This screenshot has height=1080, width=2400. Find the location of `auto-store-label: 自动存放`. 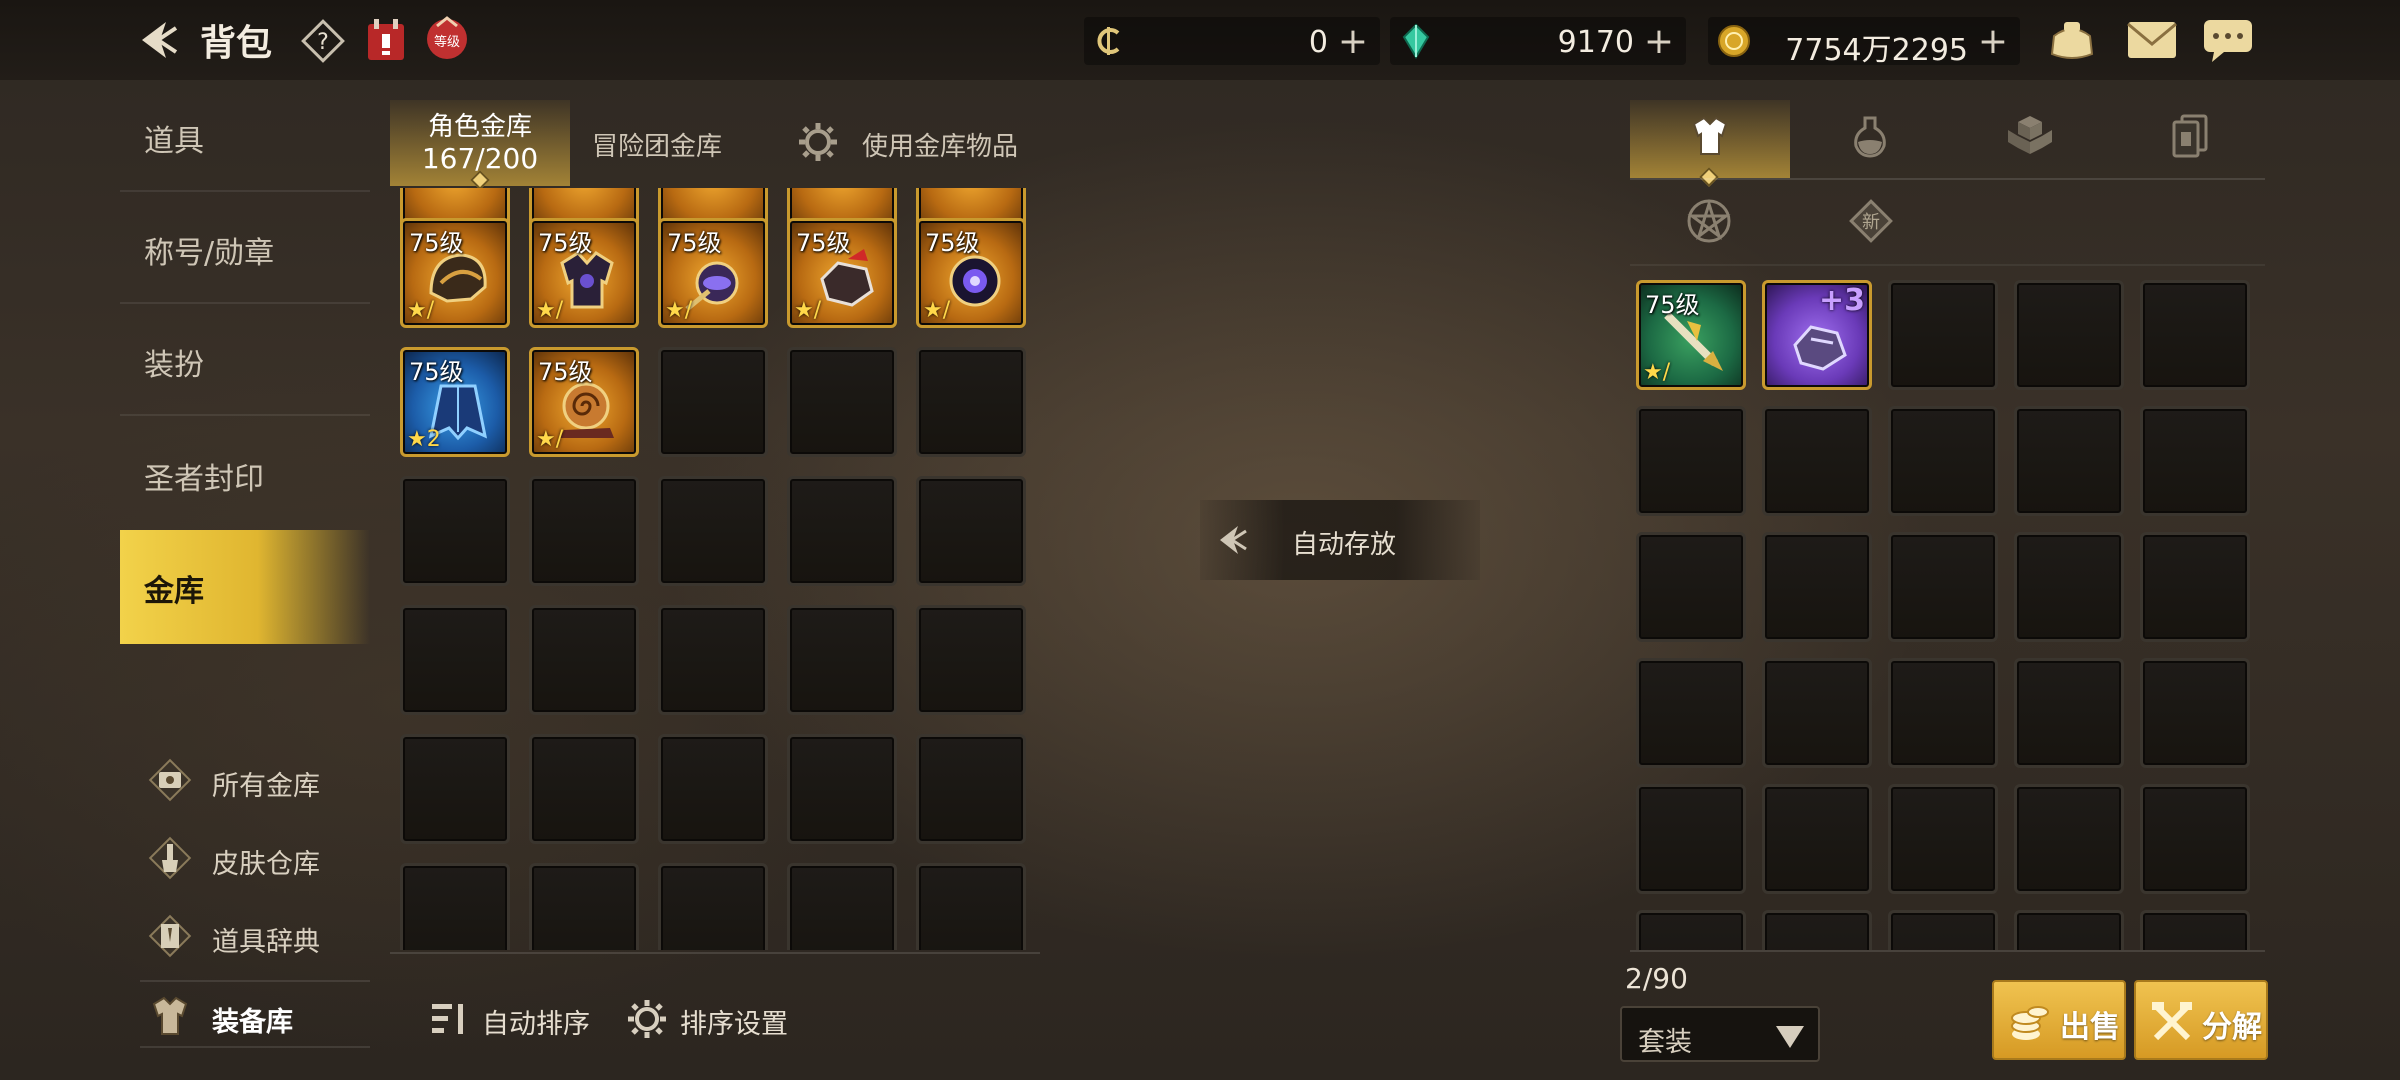

auto-store-label: 自动存放 is located at coordinates (1344, 545).